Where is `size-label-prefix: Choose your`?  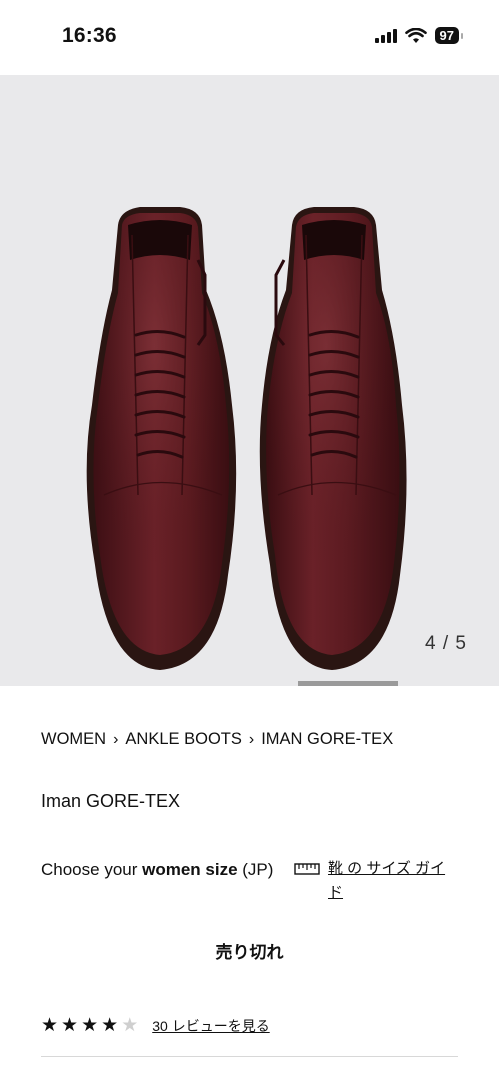 size-label-prefix: Choose your is located at coordinates (92, 869).